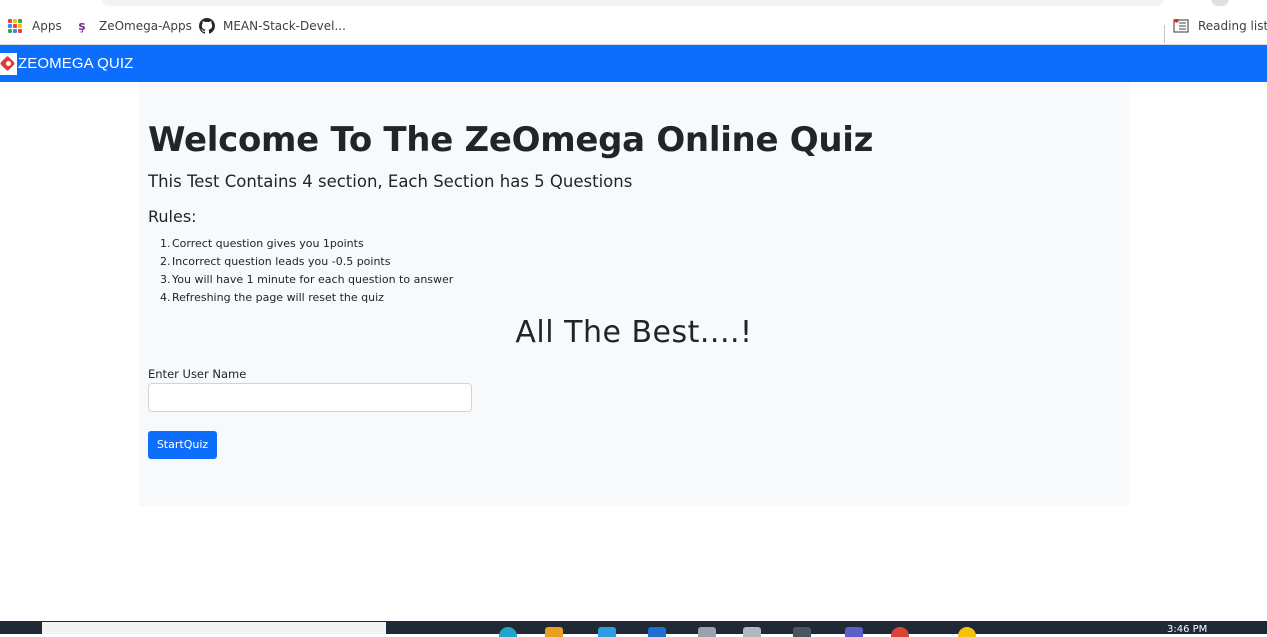 Image resolution: width=1267 pixels, height=637 pixels. I want to click on taskbar-search-box, so click(214, 628).